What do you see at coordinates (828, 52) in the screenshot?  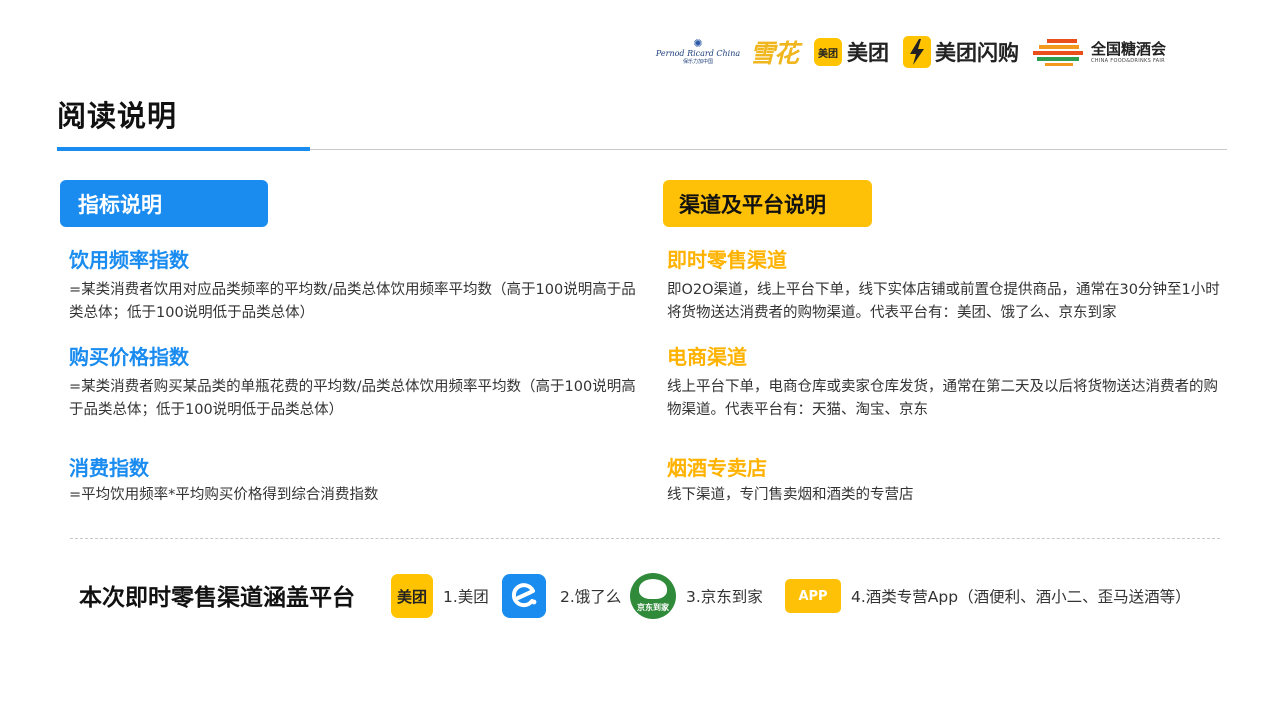 I see `meituan-badge-icon: 美团` at bounding box center [828, 52].